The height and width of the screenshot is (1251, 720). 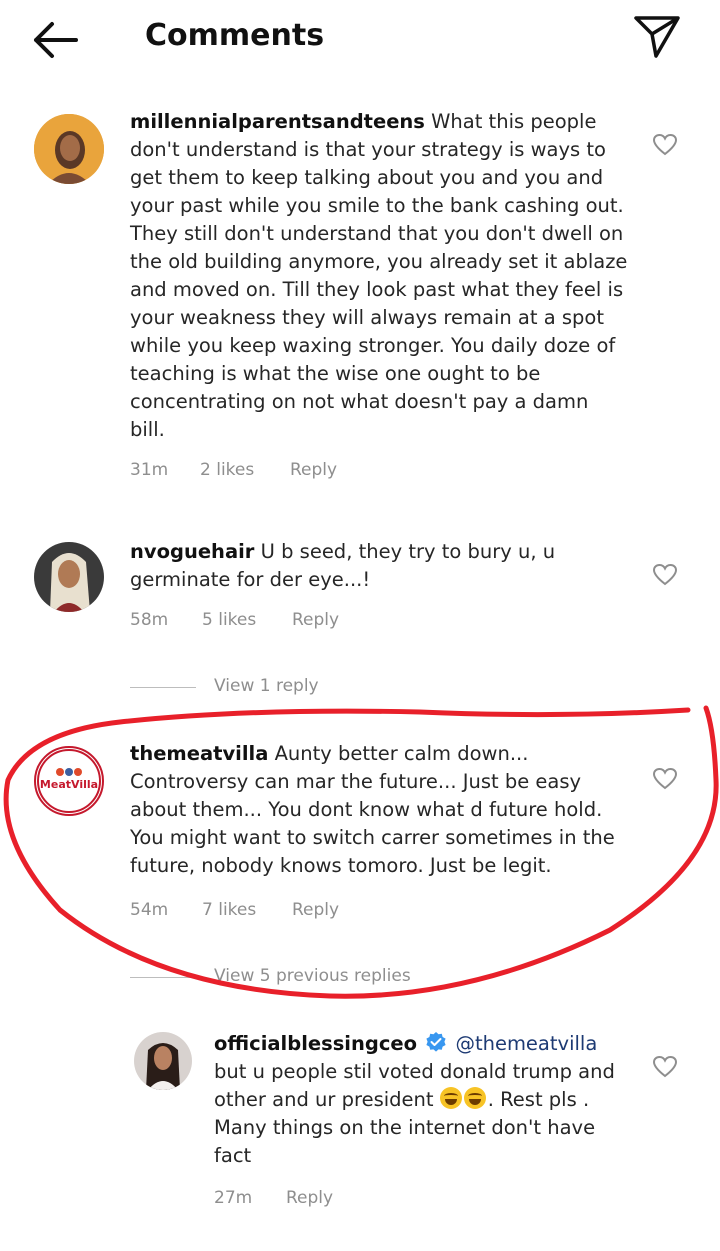 What do you see at coordinates (199, 753) in the screenshot?
I see `comment-username: themeatvilla` at bounding box center [199, 753].